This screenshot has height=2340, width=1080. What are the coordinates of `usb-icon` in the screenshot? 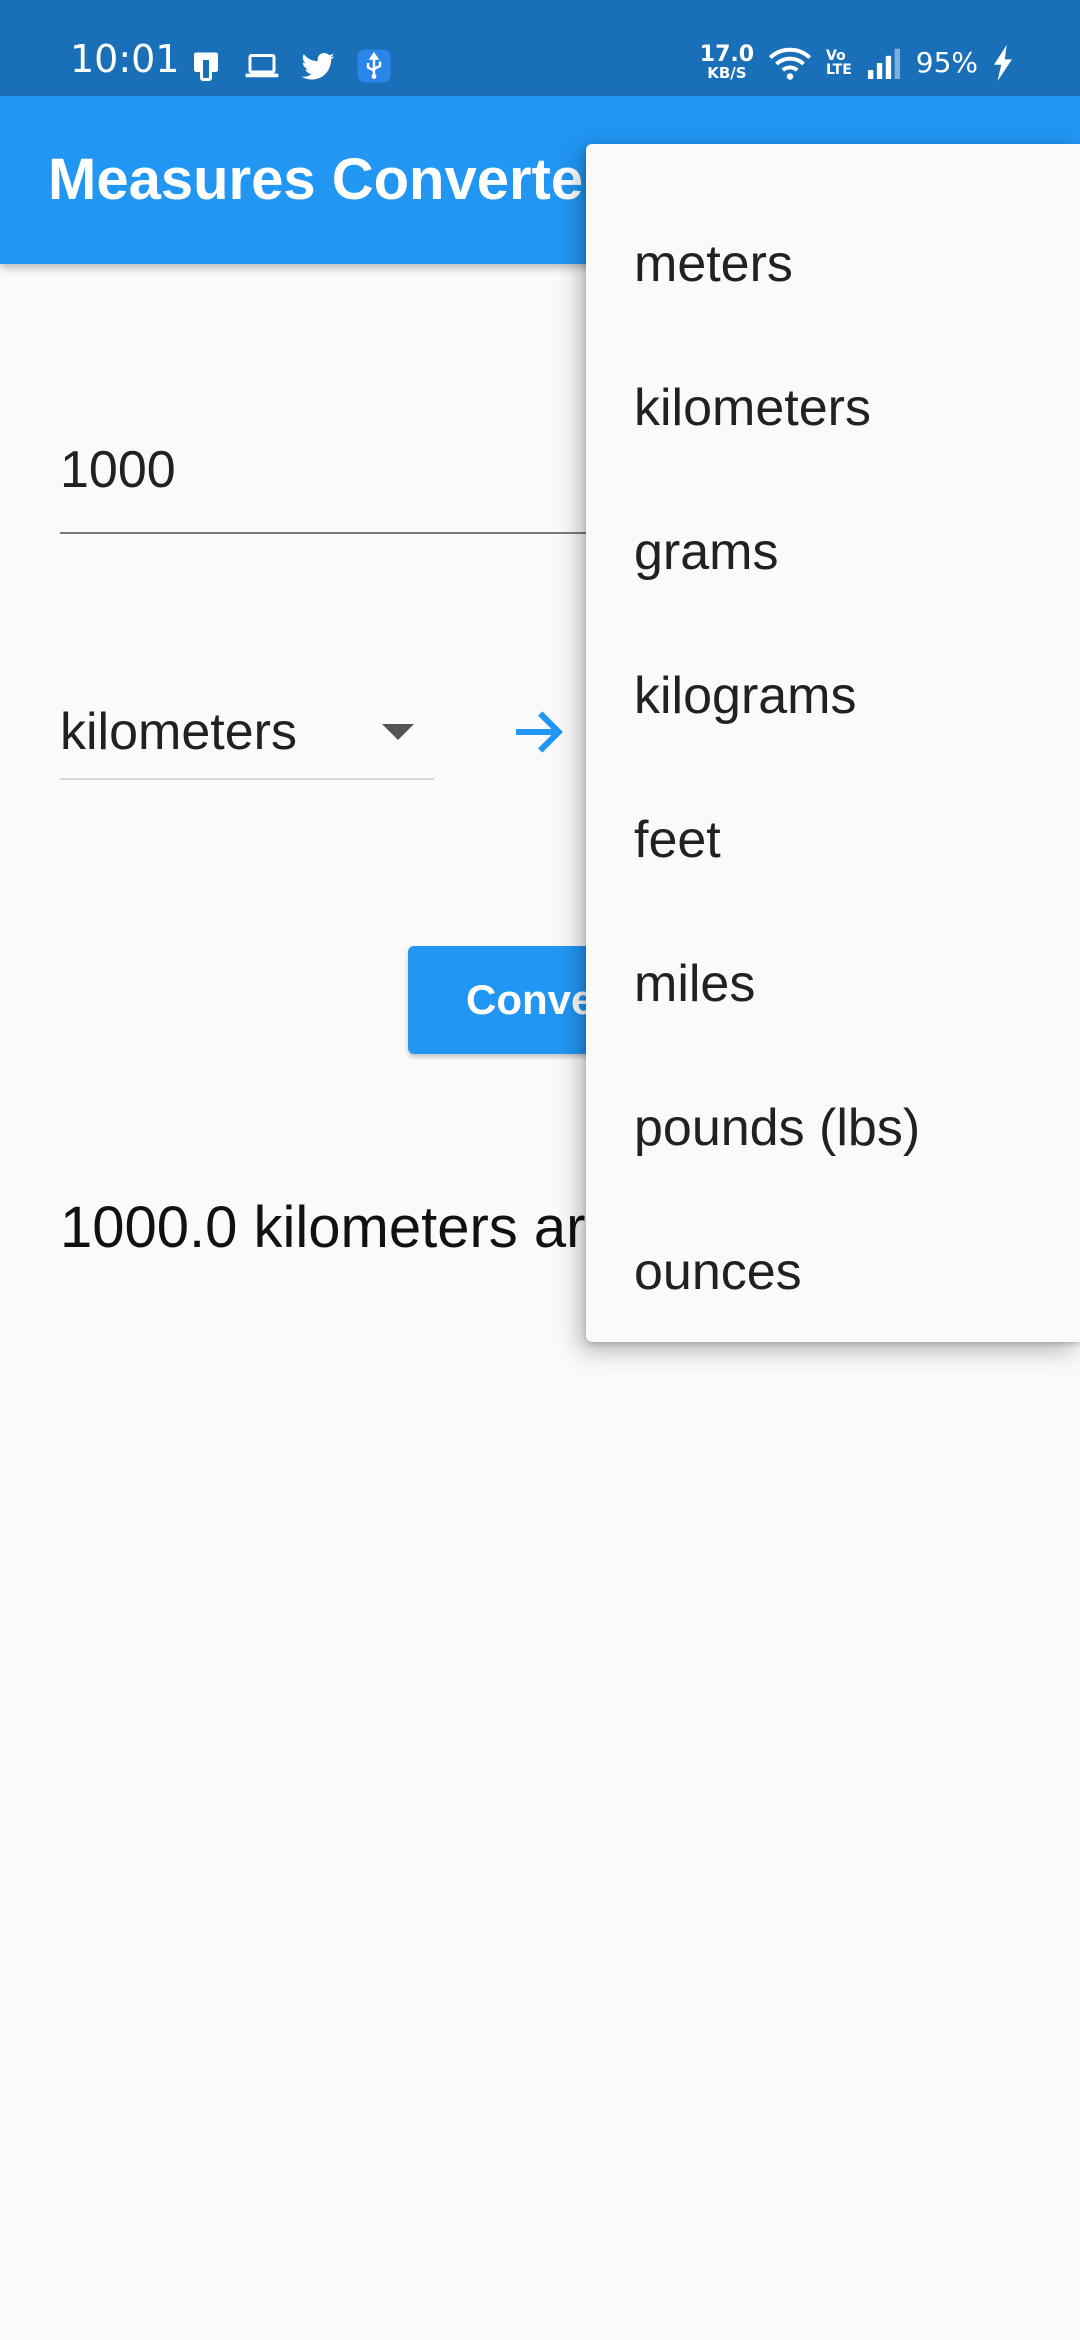 It's located at (374, 66).